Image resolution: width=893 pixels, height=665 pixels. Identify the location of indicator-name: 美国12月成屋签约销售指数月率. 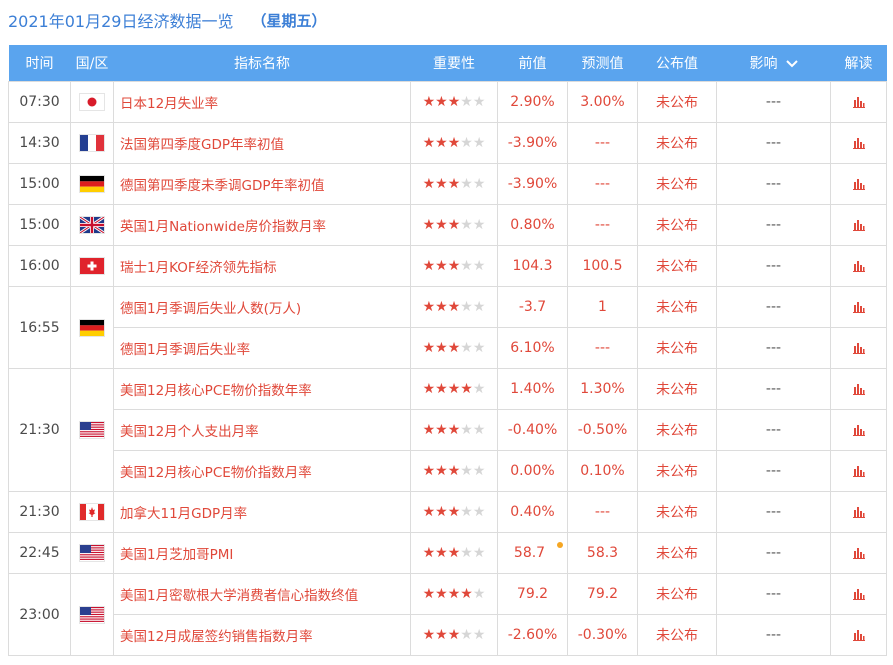
(262, 635).